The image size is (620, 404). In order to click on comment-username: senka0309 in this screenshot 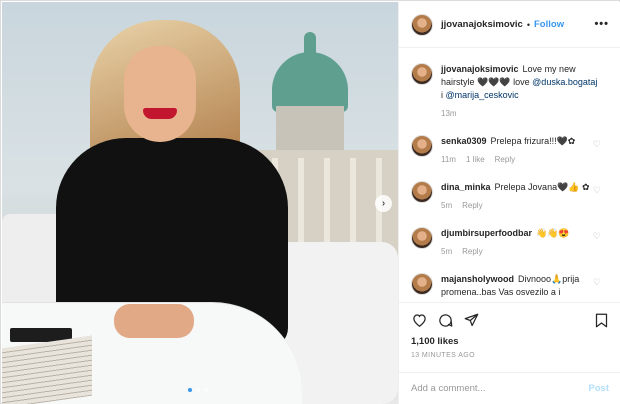, I will do `click(464, 141)`.